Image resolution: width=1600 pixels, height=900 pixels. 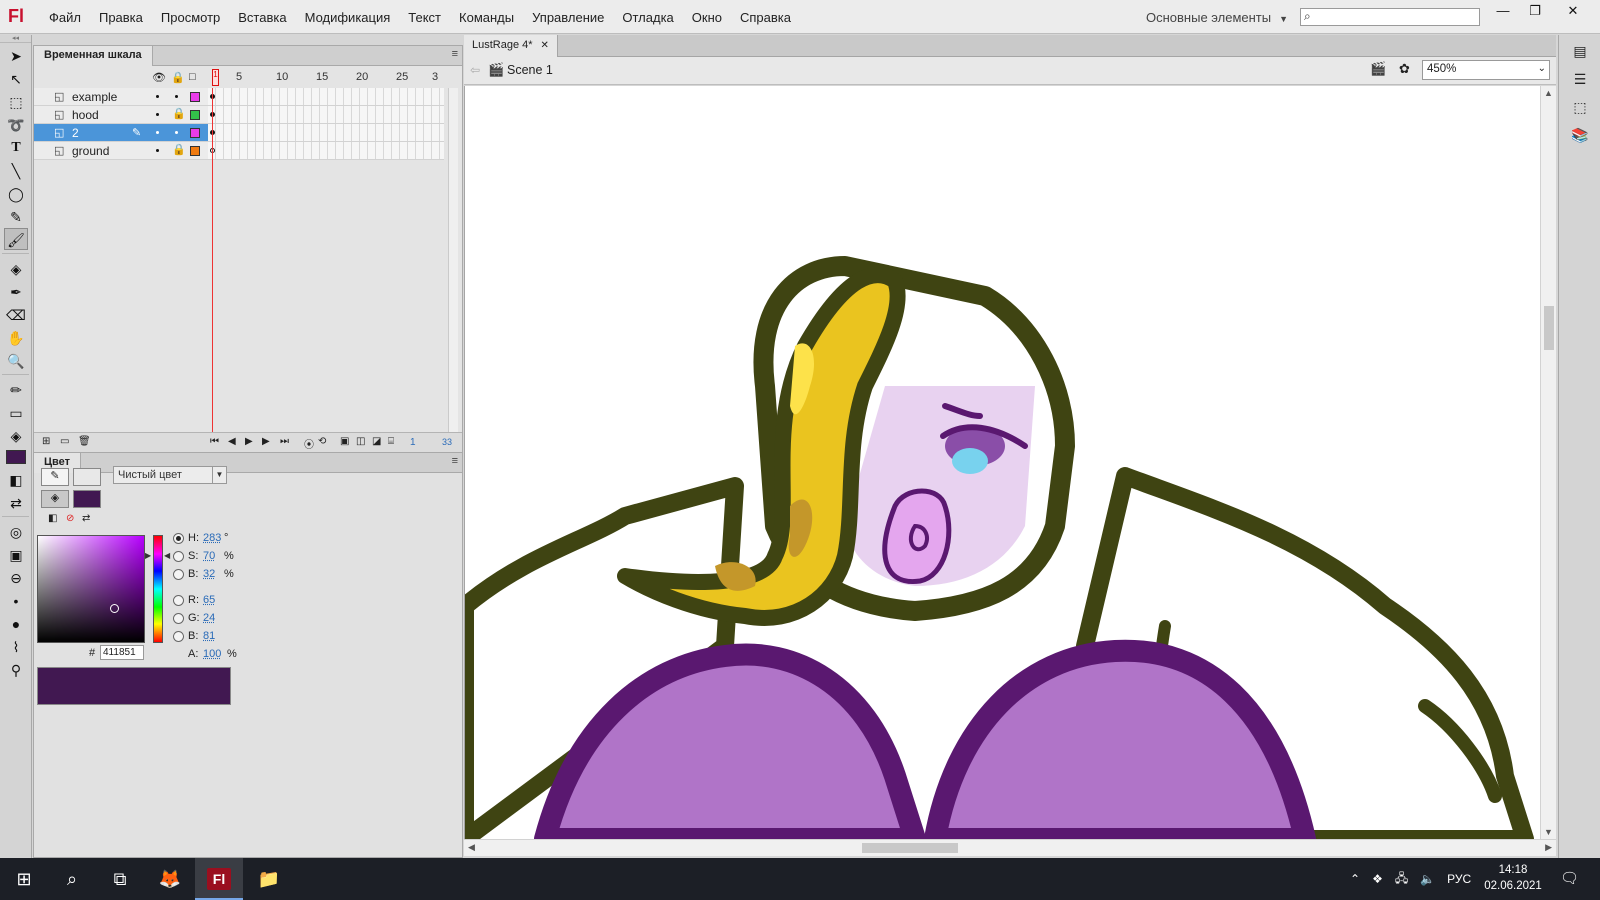 What do you see at coordinates (455, 461) in the screenshot?
I see `panel-menu-icon: ≡` at bounding box center [455, 461].